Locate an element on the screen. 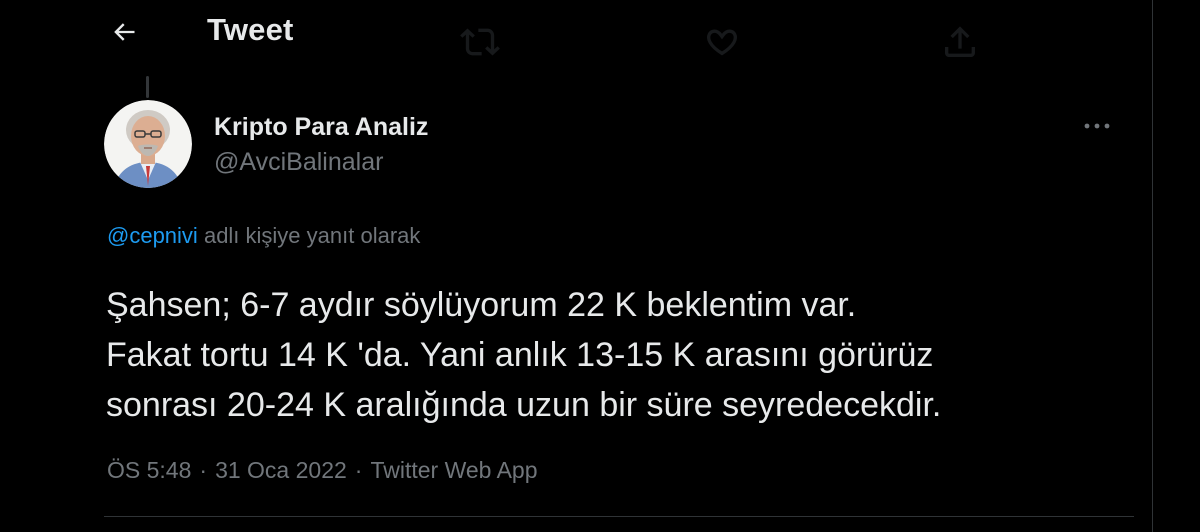 This screenshot has width=1200, height=532. author-handle: @AvciBalinalar is located at coordinates (298, 162).